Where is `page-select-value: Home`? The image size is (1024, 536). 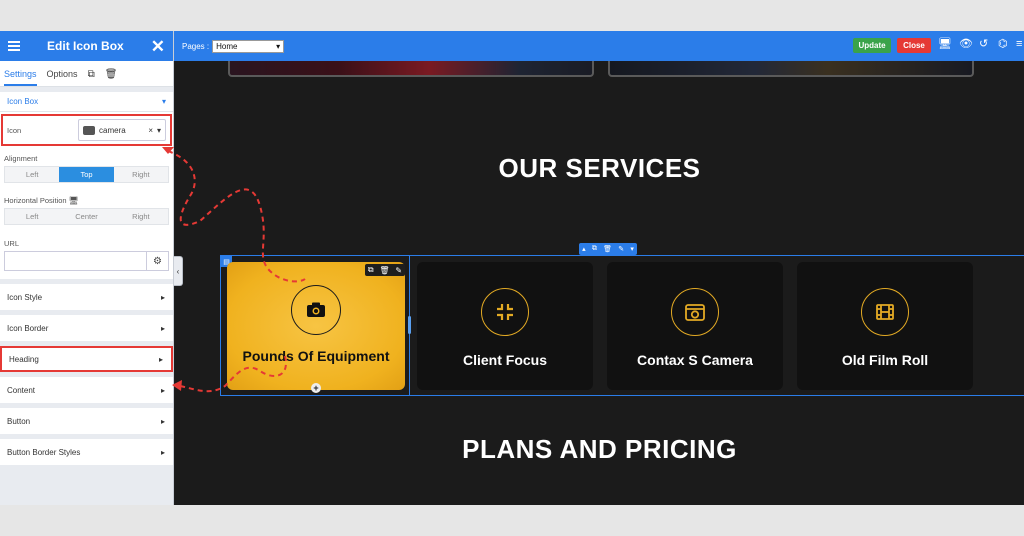
page-select-value: Home is located at coordinates (227, 46).